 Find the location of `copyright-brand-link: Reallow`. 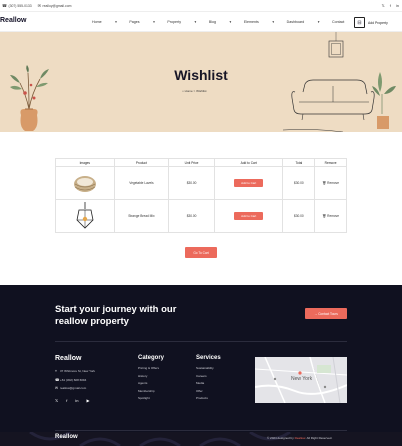

copyright-brand-link: Reallow is located at coordinates (300, 438).